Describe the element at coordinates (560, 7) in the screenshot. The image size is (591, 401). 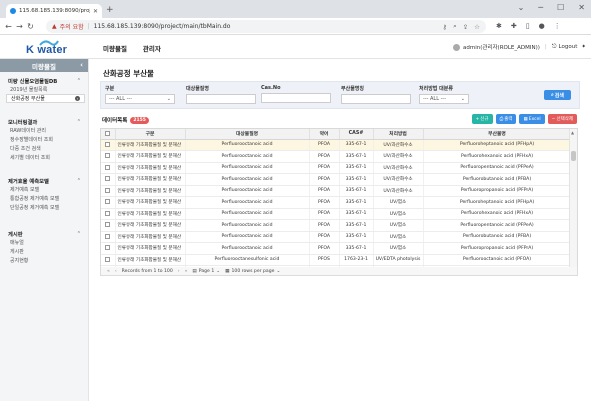
I see `maximize-icon: ☐` at that location.